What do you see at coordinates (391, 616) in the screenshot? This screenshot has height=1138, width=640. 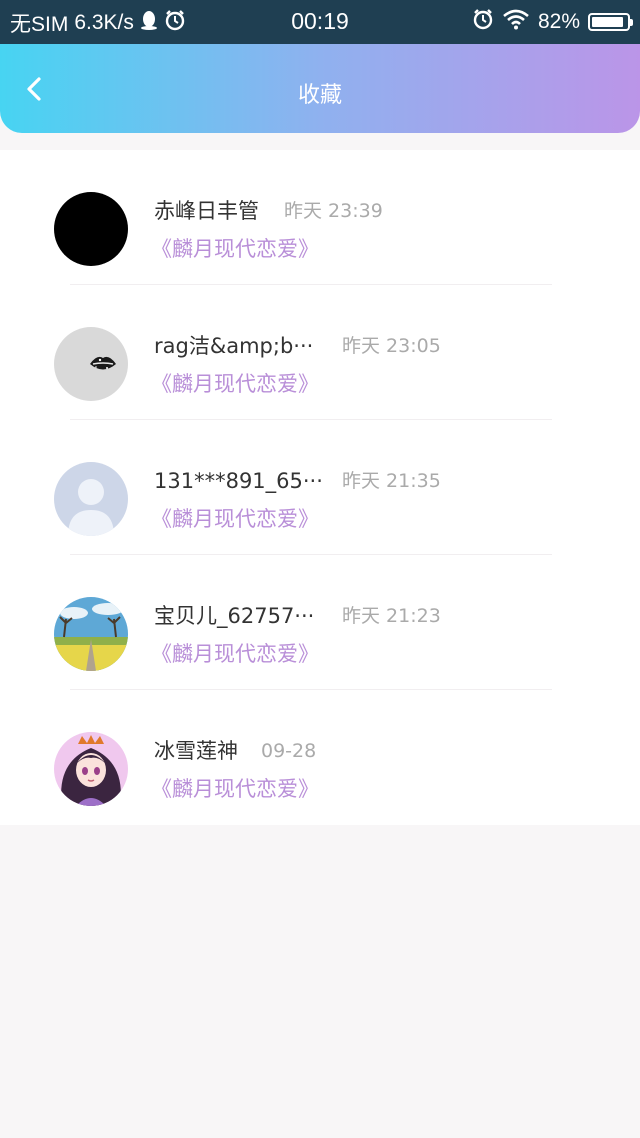 I see `favorite-time: 昨天 21:23` at bounding box center [391, 616].